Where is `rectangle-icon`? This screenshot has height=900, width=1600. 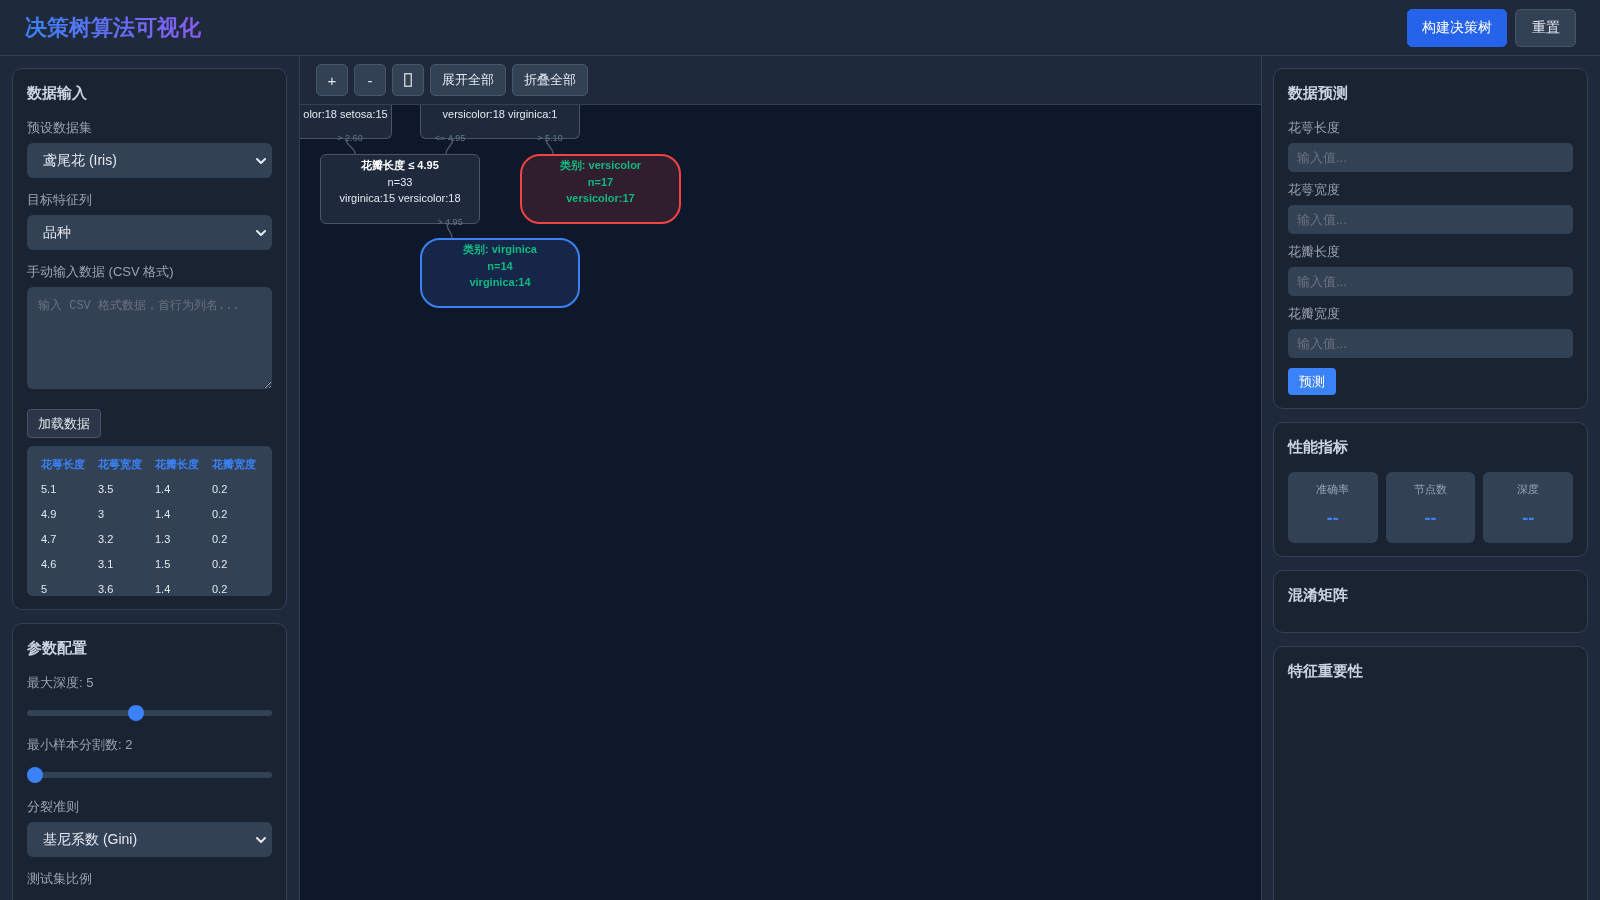 rectangle-icon is located at coordinates (408, 80).